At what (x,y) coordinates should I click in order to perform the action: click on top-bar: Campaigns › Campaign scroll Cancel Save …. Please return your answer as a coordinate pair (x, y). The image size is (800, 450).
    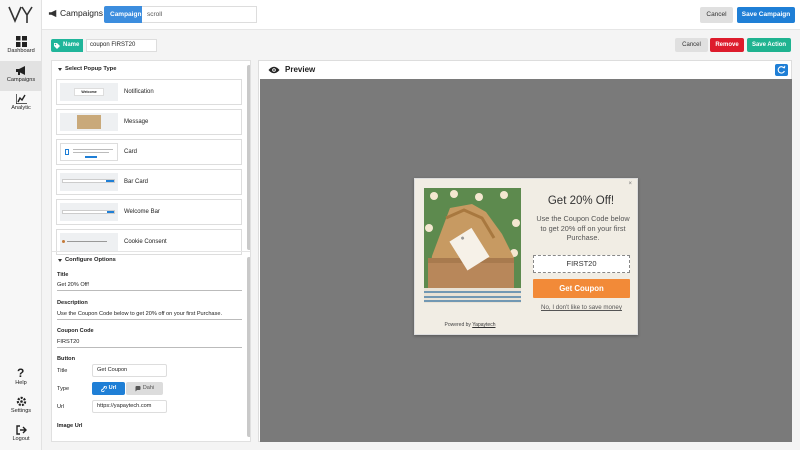
    Looking at the image, I should click on (421, 15).